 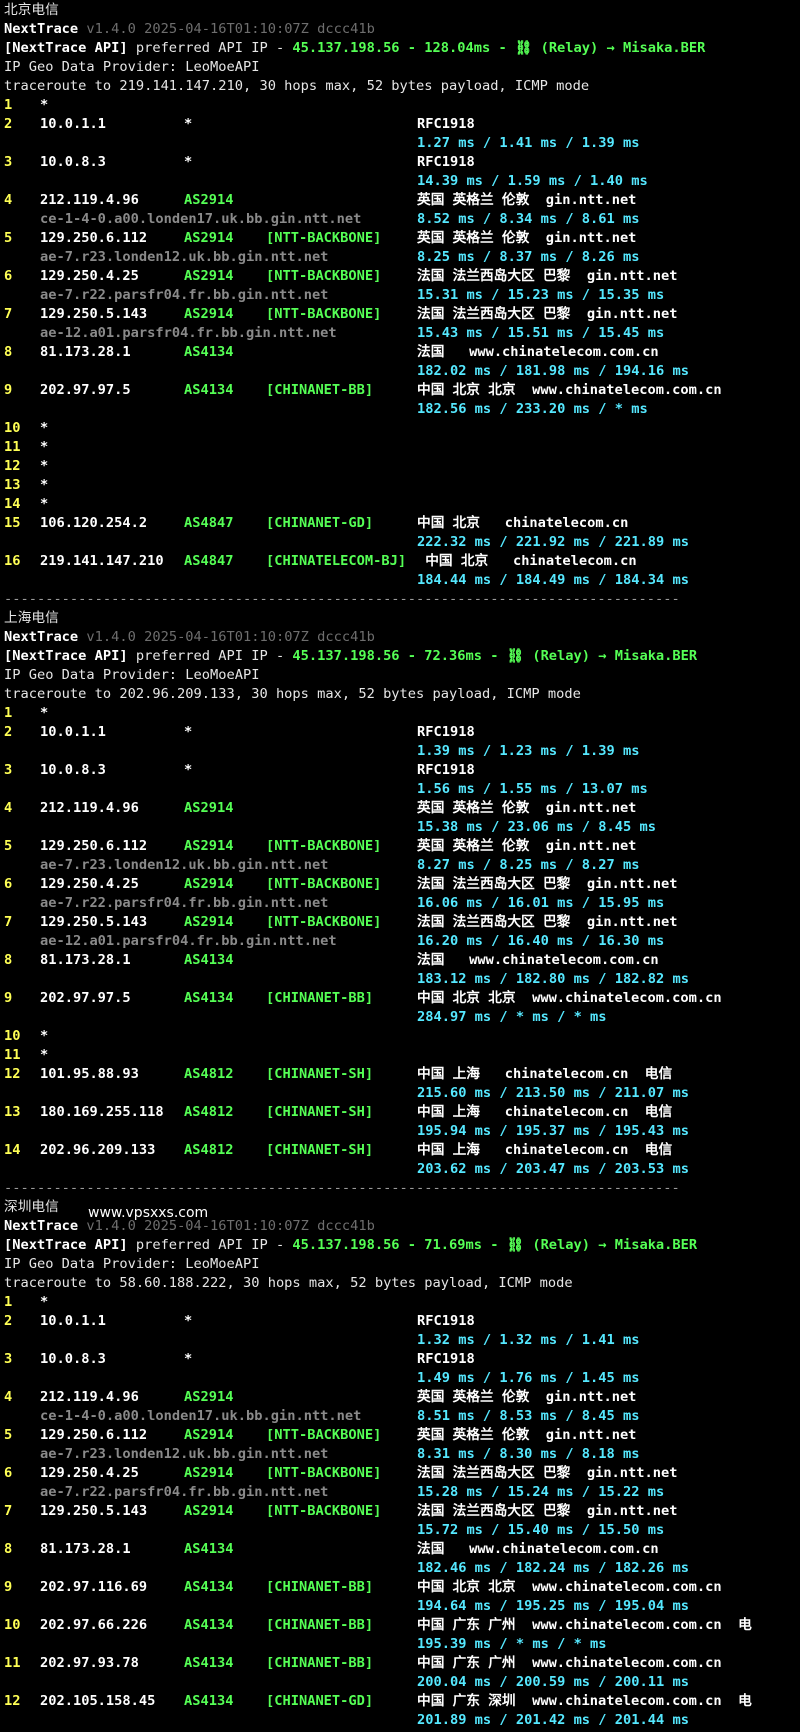 What do you see at coordinates (184, 295) in the screenshot?
I see `hop-hostname: ae-7.r22.parsfr04.fr.bb.gin.ntt.net` at bounding box center [184, 295].